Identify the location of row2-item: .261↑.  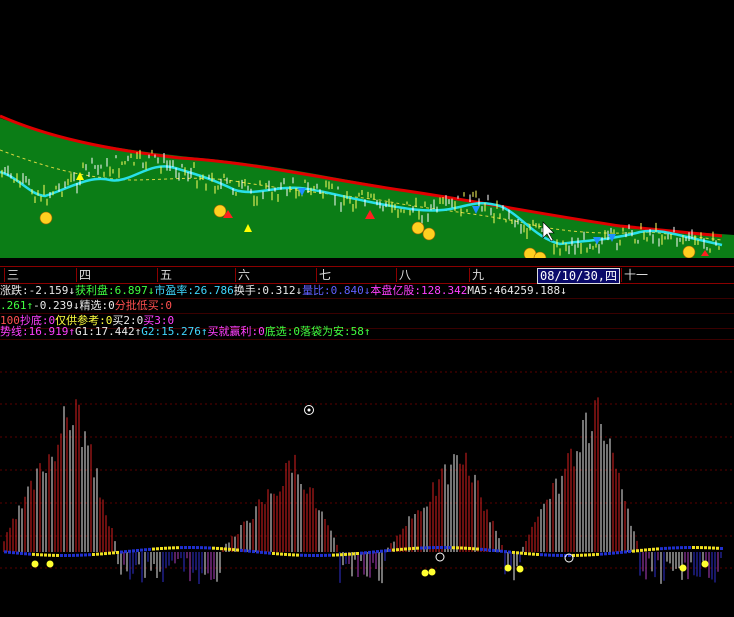
(17, 305).